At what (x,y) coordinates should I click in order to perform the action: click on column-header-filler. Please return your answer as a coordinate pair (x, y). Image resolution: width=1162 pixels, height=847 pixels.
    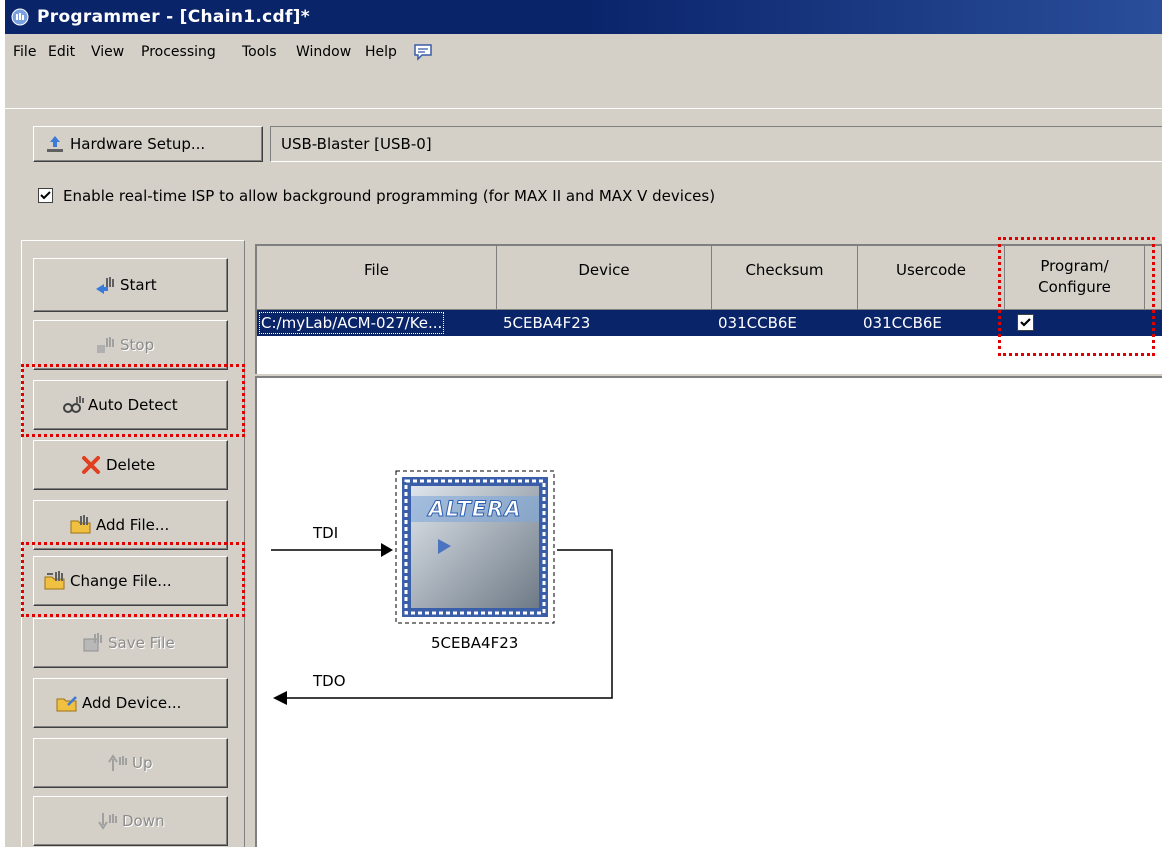
    Looking at the image, I should click on (1153, 278).